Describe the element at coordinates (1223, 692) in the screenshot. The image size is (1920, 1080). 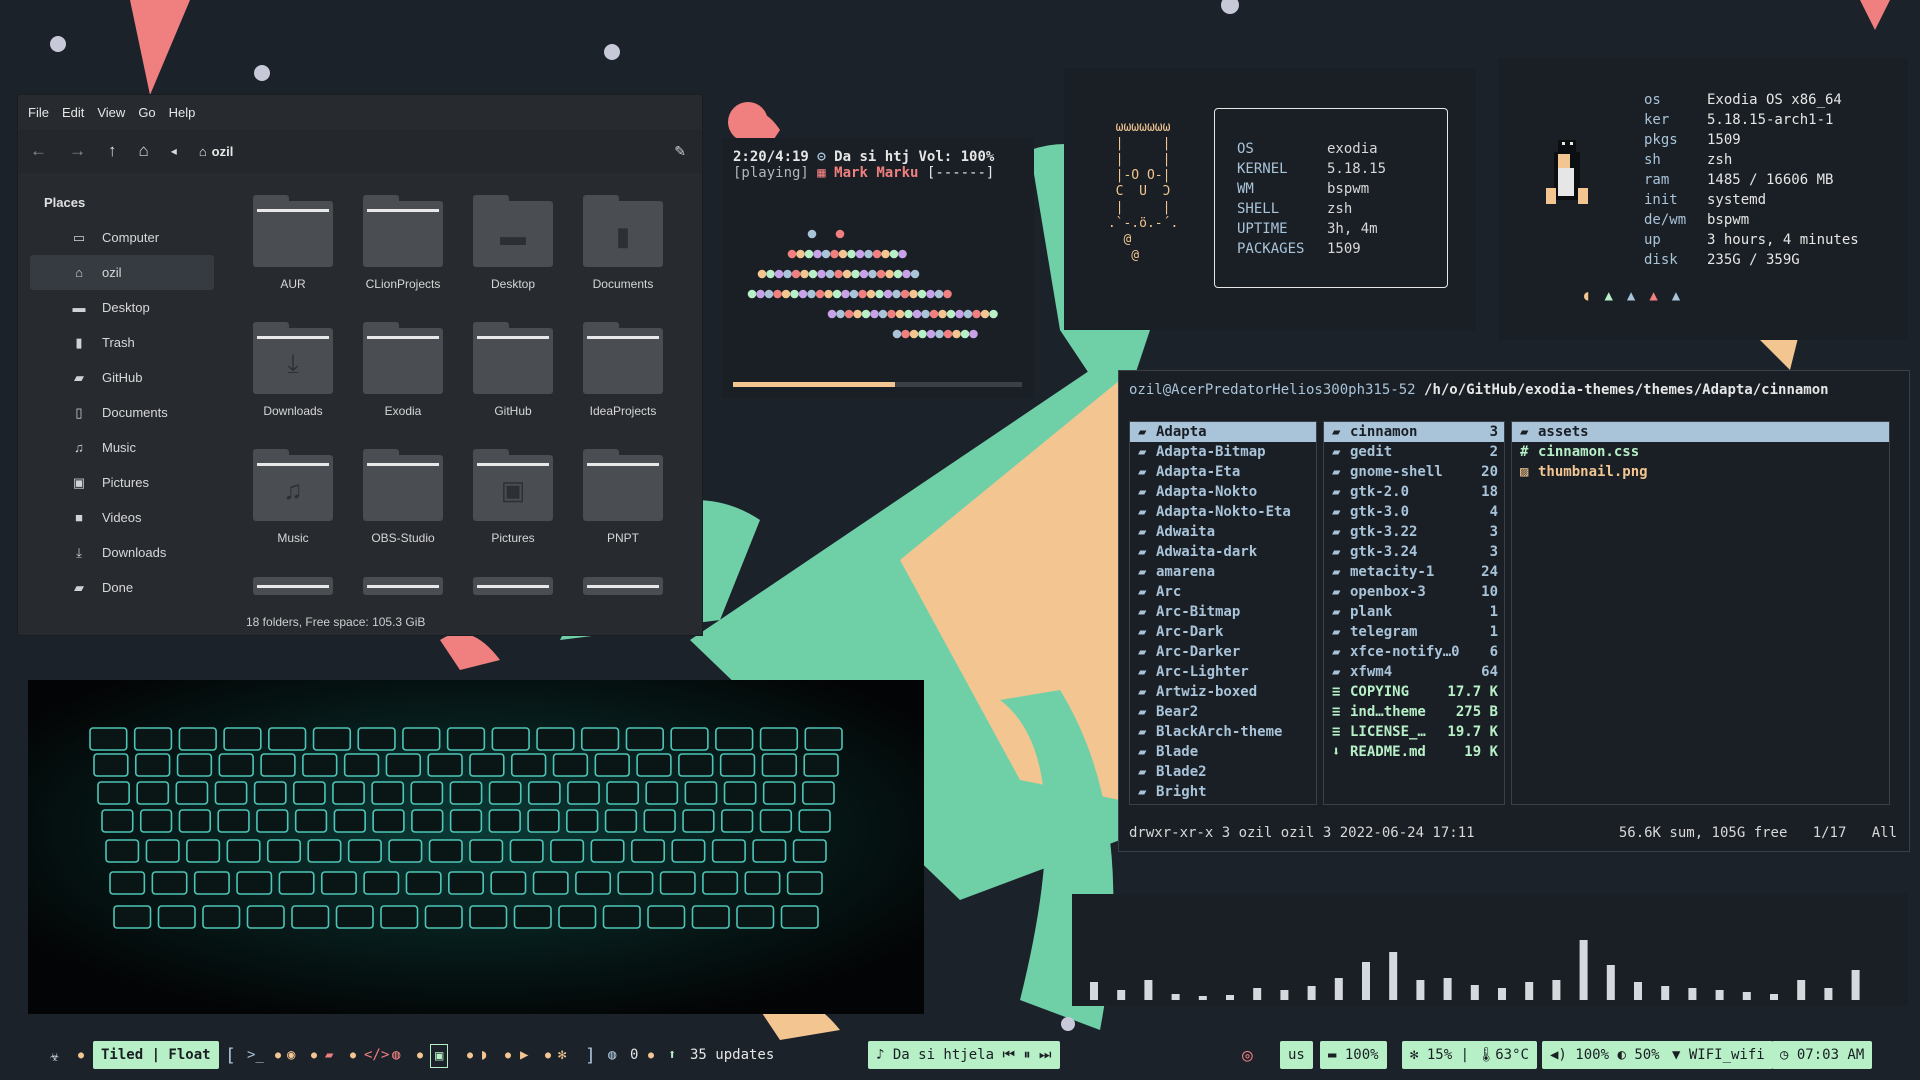
I see `list-item: ▰ Artwiz-boxed` at that location.